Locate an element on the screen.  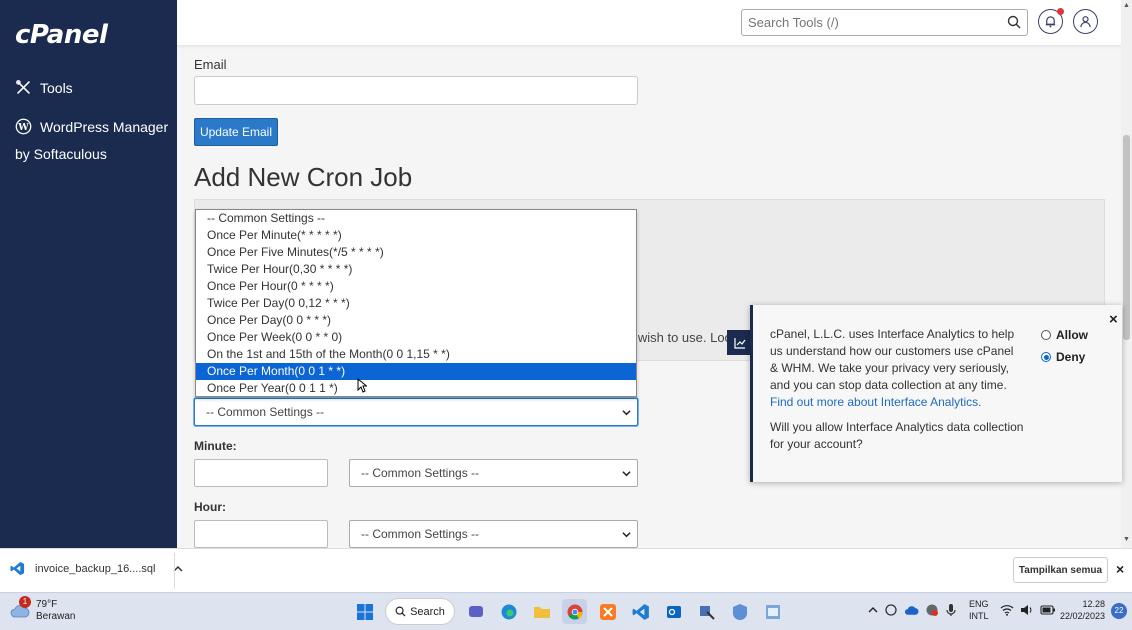
notifications-button is located at coordinates (1051, 21).